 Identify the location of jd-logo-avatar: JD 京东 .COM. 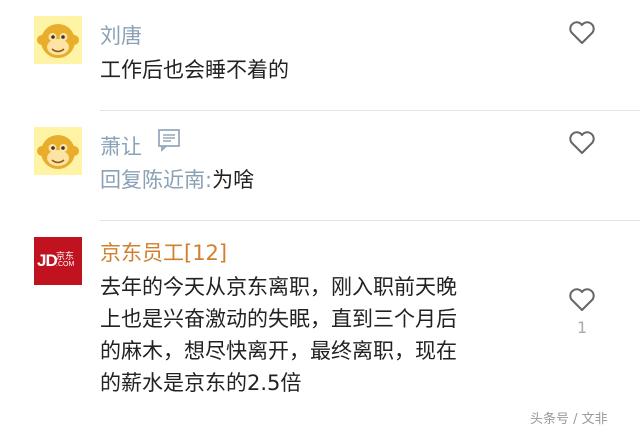
(58, 261).